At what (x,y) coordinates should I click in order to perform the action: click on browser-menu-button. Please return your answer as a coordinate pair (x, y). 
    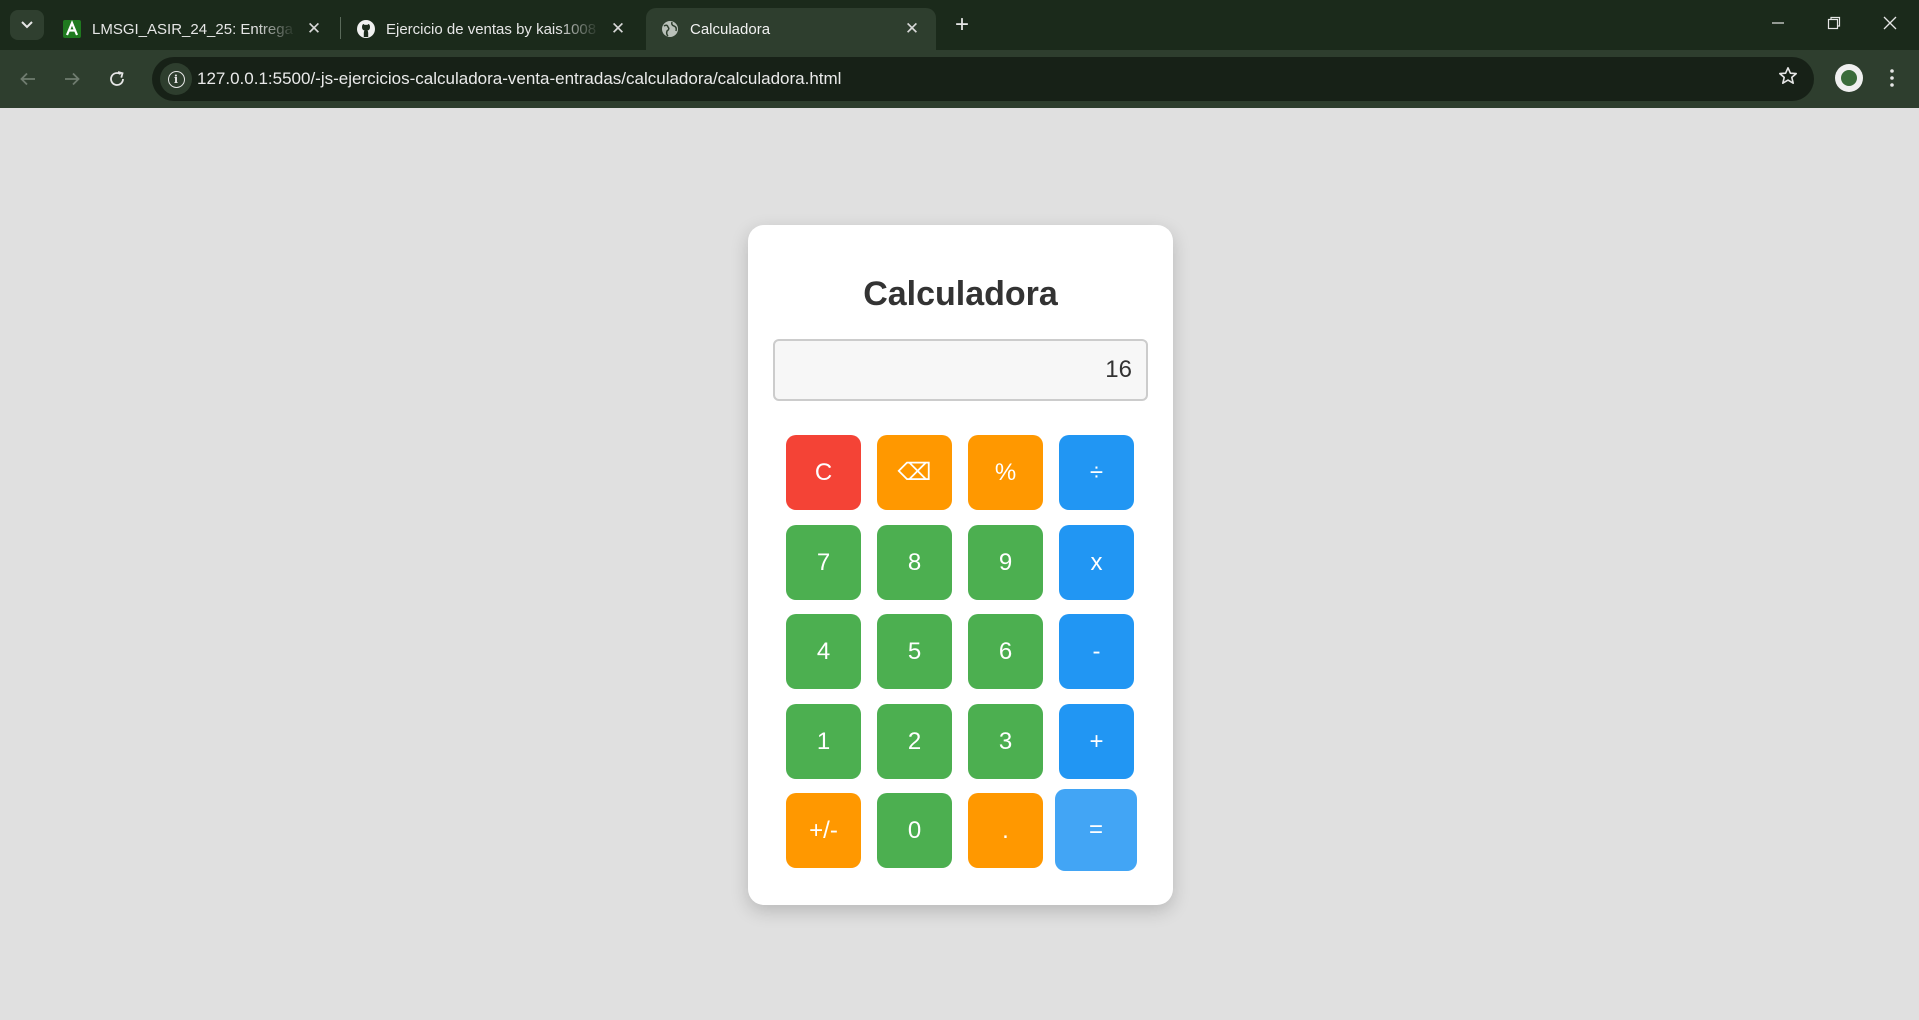
    Looking at the image, I should click on (1892, 78).